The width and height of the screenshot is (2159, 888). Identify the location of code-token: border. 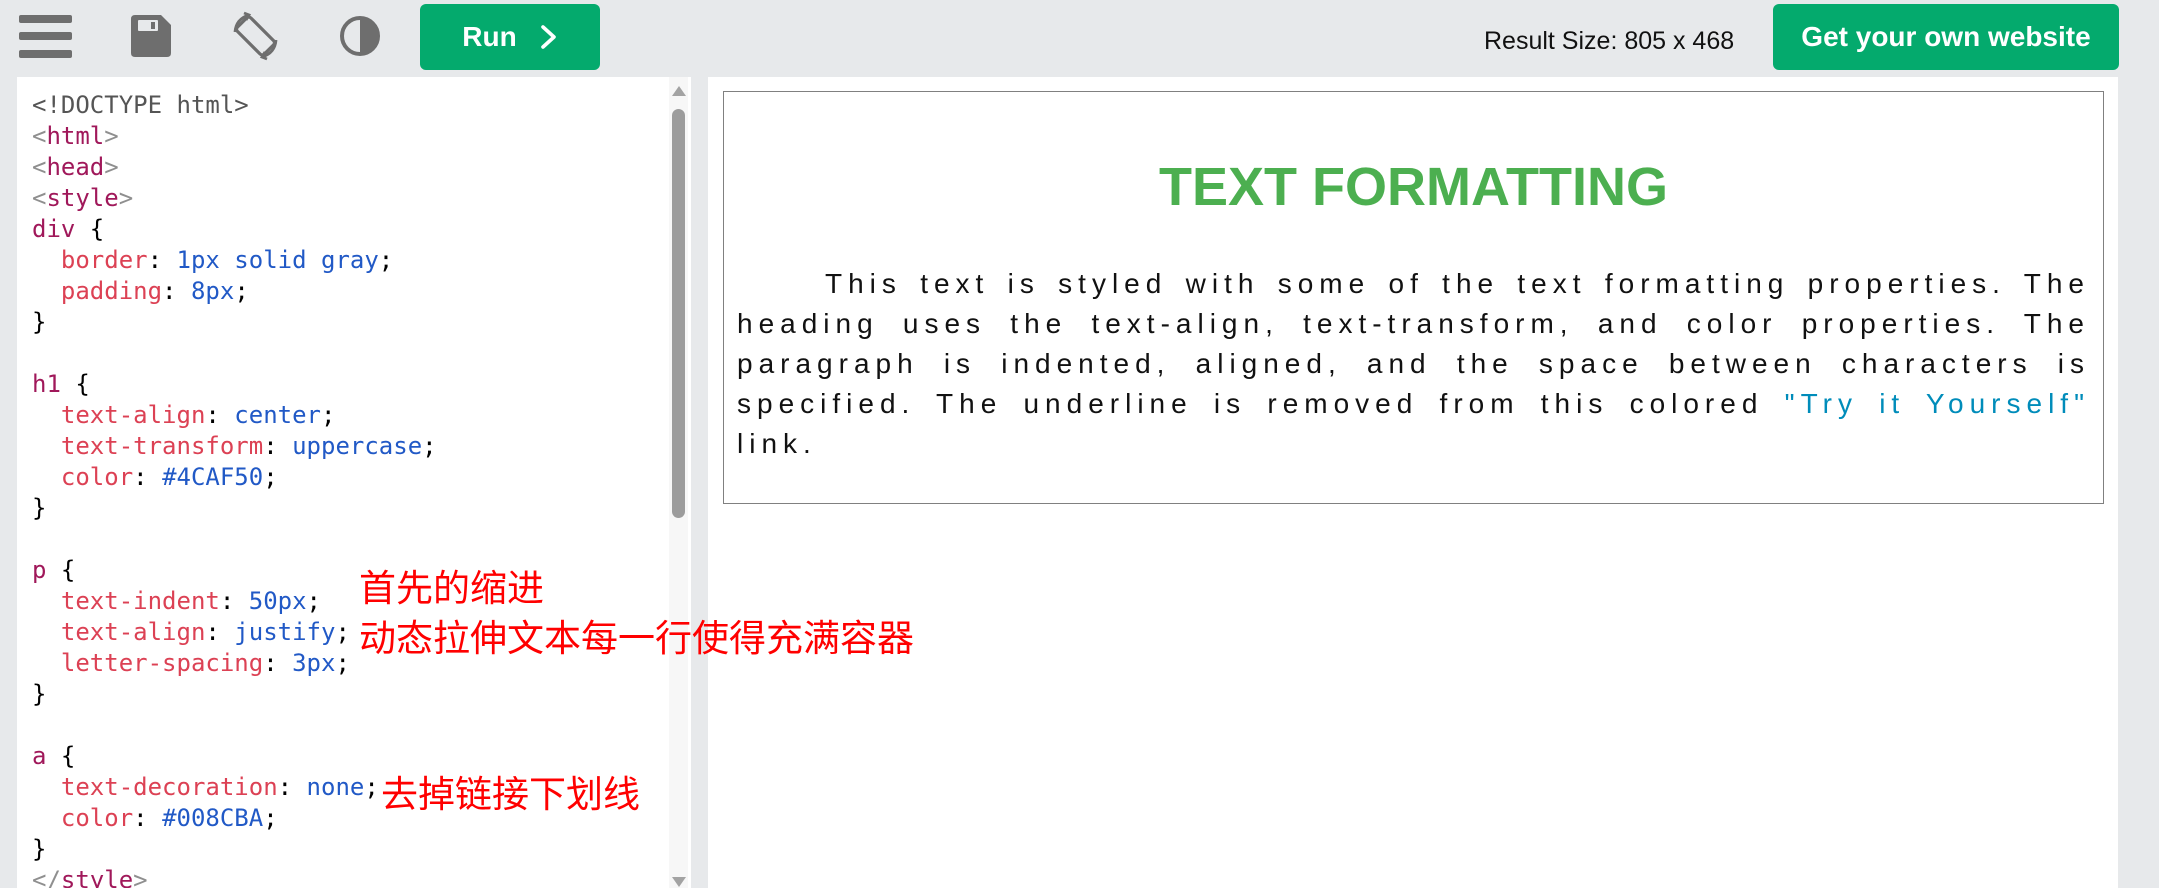
(90, 260).